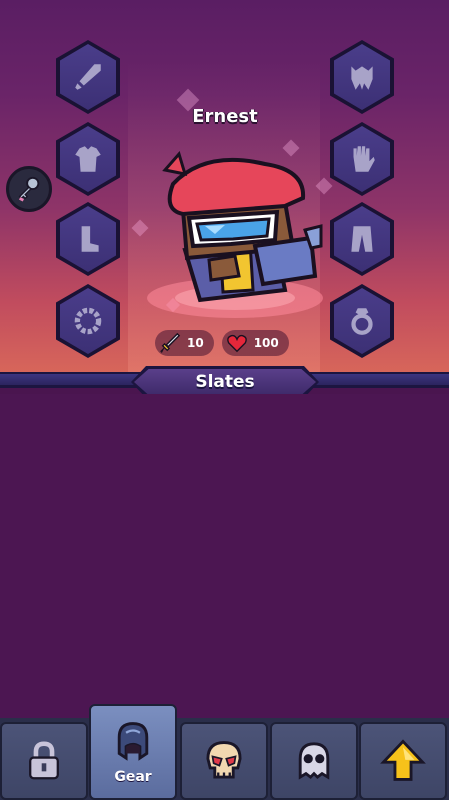 This screenshot has width=449, height=800. I want to click on nav-upgrade-button, so click(403, 761).